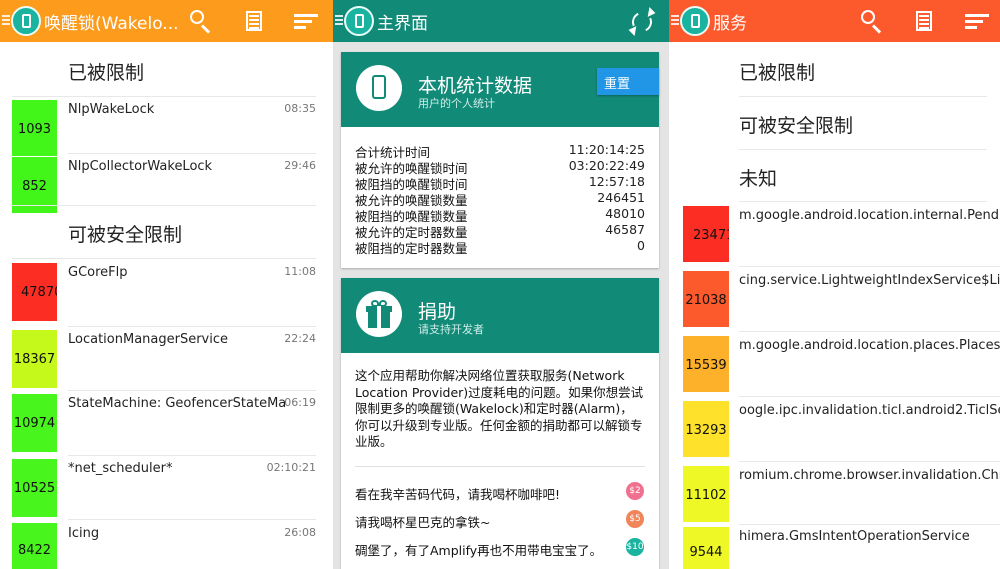  What do you see at coordinates (402, 24) in the screenshot?
I see `page-title: 主界面` at bounding box center [402, 24].